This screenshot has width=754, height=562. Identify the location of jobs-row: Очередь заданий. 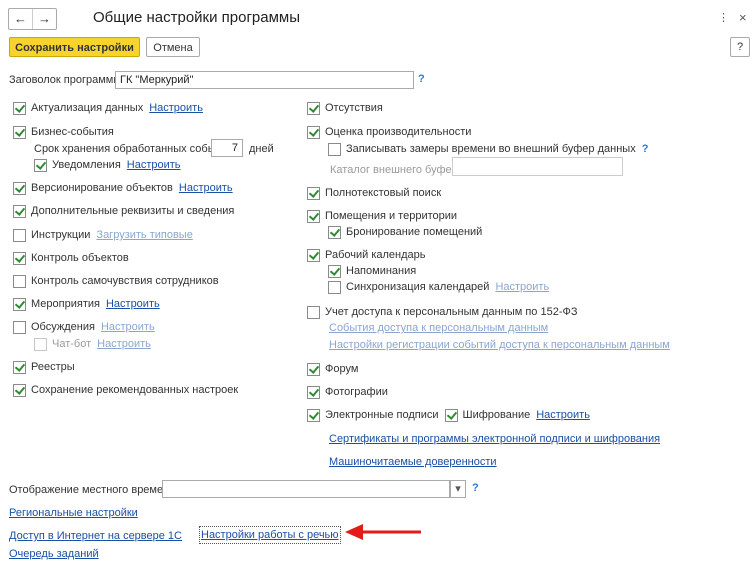
(54, 554).